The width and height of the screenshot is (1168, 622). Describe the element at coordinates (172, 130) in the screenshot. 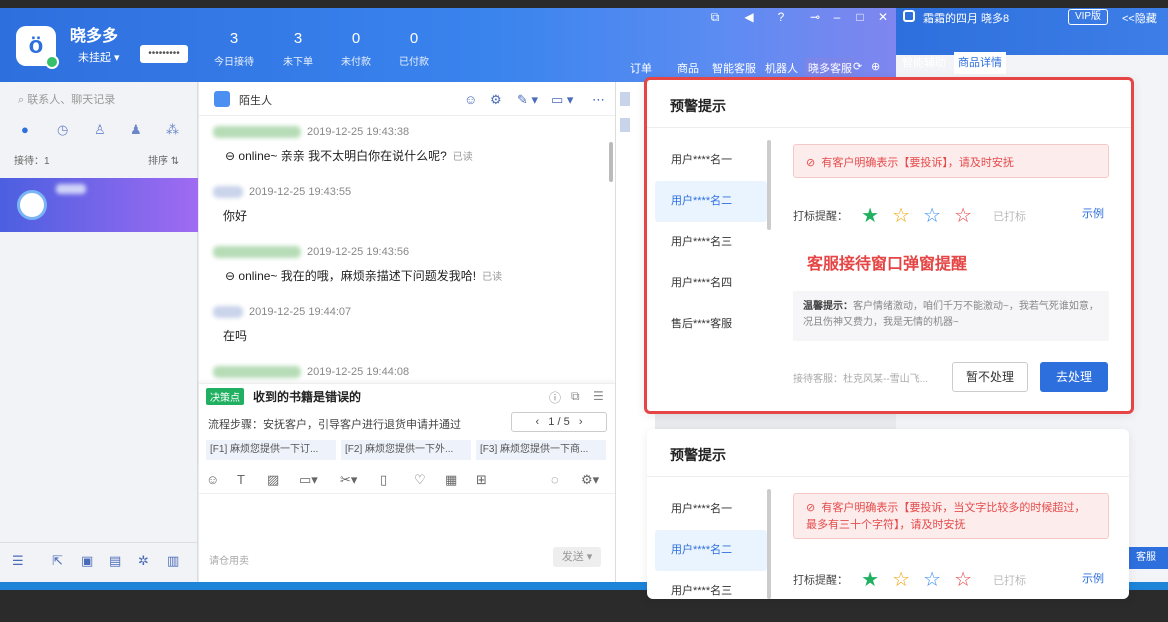

I see `org-icon: ⁂` at that location.